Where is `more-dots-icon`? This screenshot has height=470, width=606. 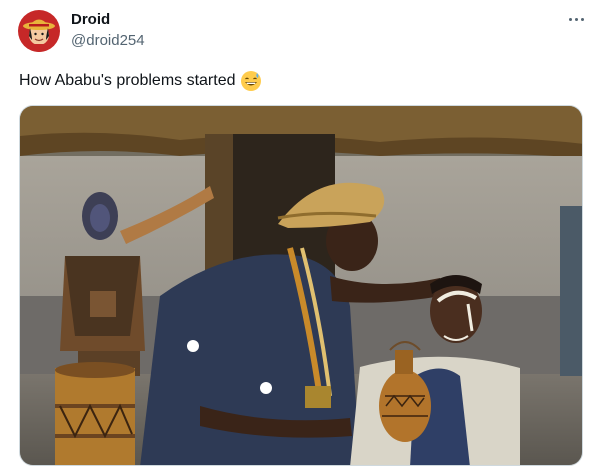 more-dots-icon is located at coordinates (570, 19).